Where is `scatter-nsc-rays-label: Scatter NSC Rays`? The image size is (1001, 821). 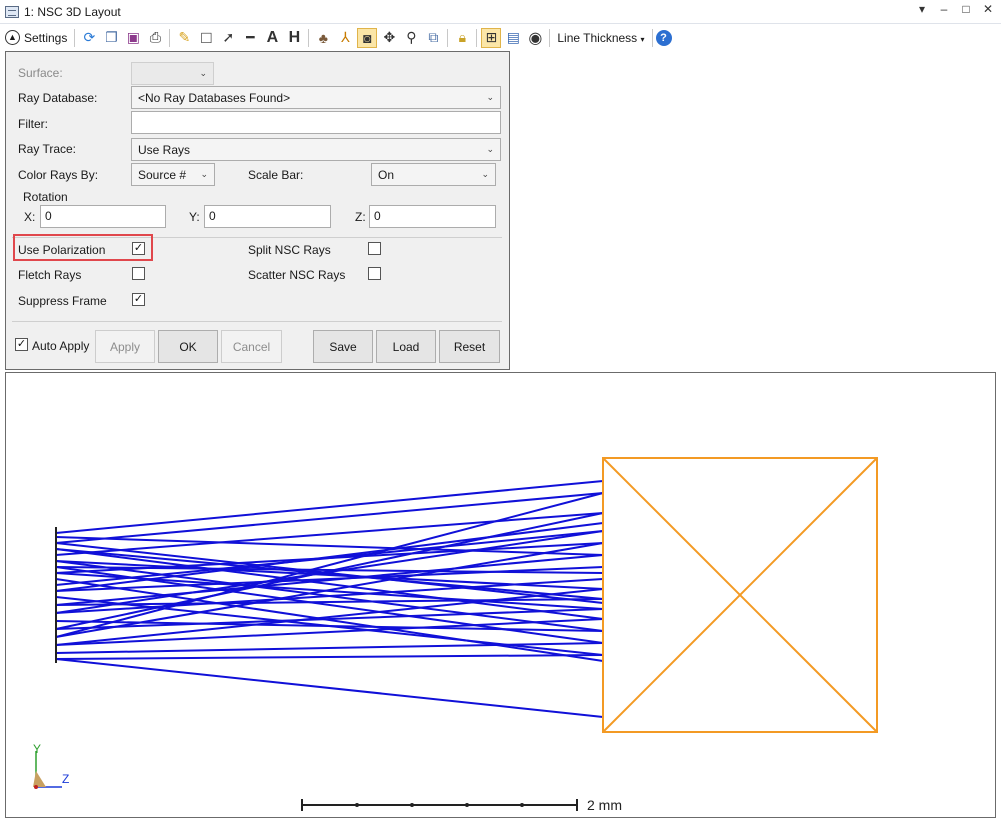
scatter-nsc-rays-label: Scatter NSC Rays is located at coordinates (297, 275).